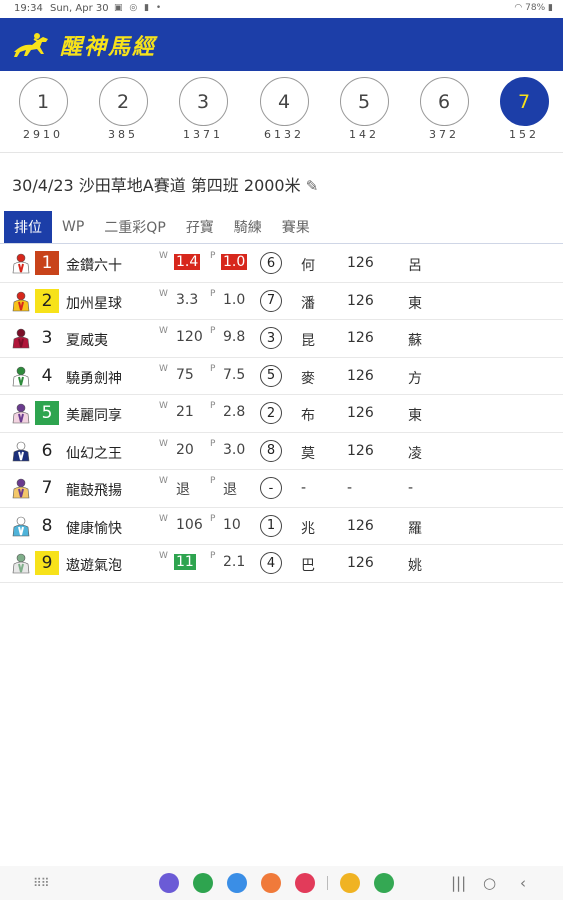 The width and height of the screenshot is (563, 900). What do you see at coordinates (458, 883) in the screenshot?
I see `recent-apps-icon: |||` at bounding box center [458, 883].